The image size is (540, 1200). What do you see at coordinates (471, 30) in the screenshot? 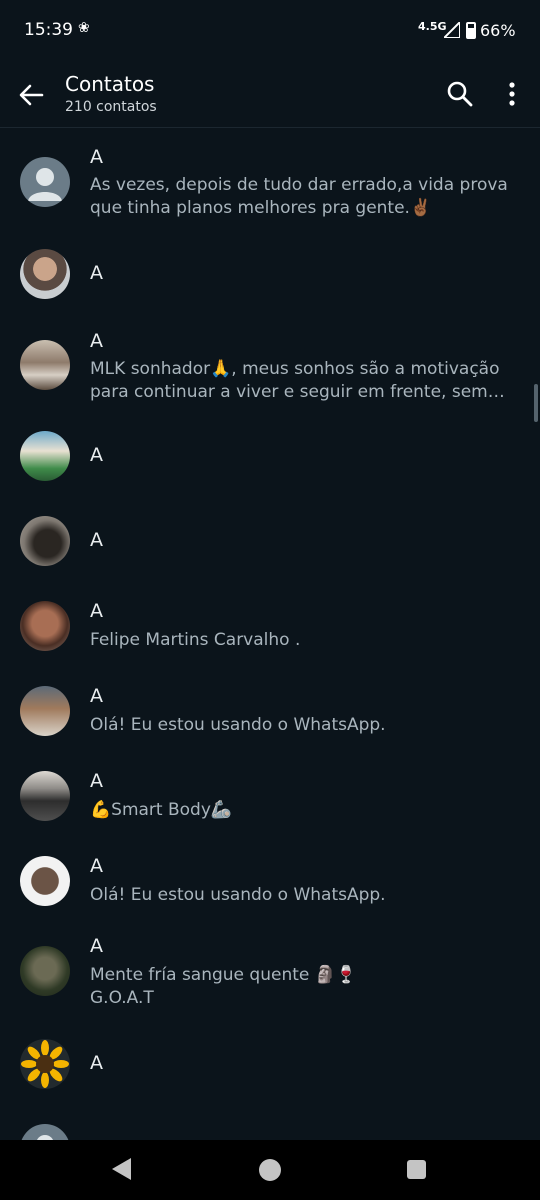
I see `battery-icon` at bounding box center [471, 30].